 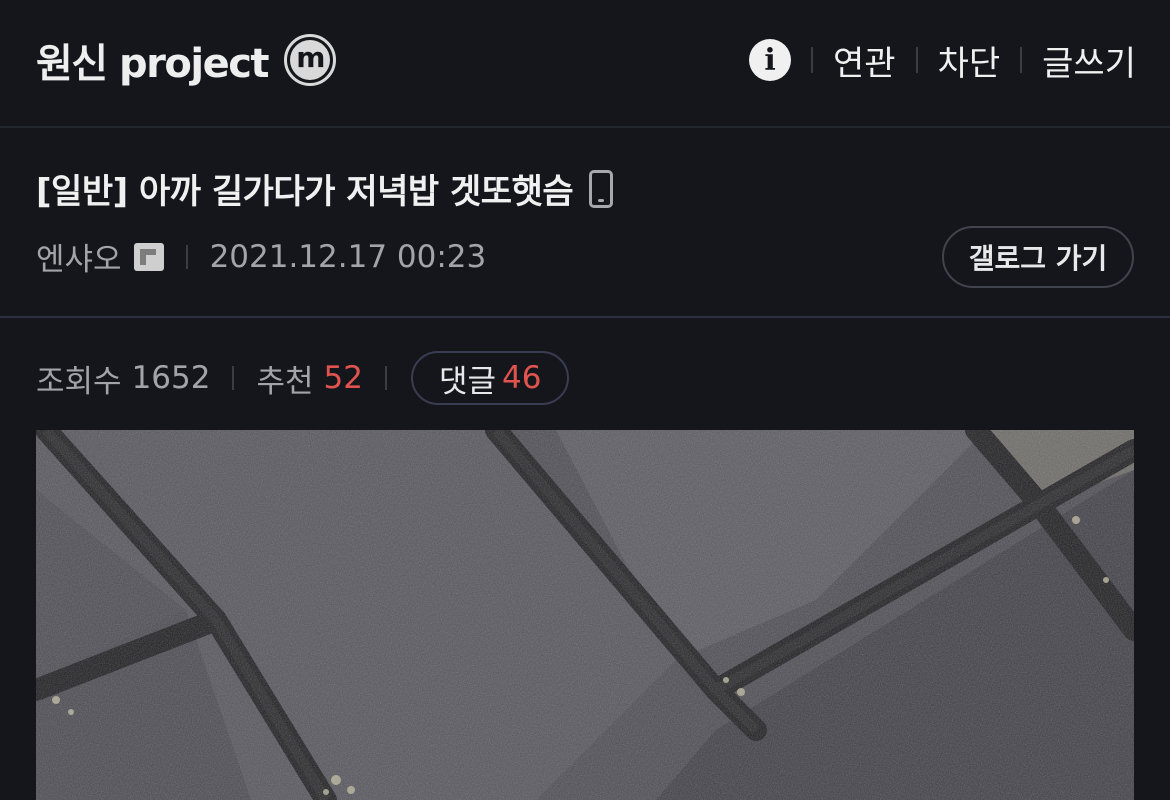 What do you see at coordinates (1089, 60) in the screenshot?
I see `write-button: 글쓰기` at bounding box center [1089, 60].